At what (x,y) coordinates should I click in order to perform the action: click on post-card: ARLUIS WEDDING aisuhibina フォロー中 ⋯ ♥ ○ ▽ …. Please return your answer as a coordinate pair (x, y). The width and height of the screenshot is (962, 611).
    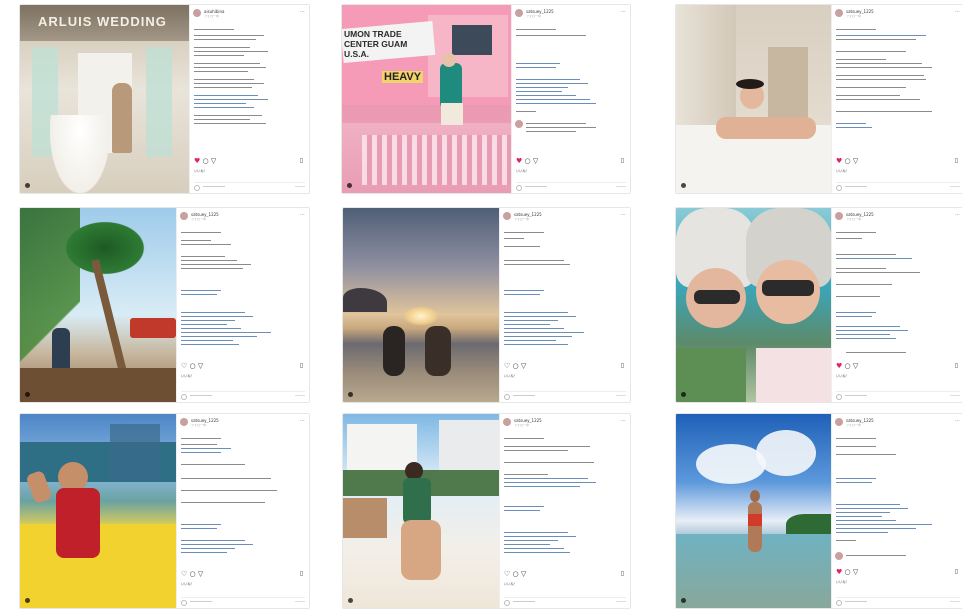
    Looking at the image, I should click on (164, 99).